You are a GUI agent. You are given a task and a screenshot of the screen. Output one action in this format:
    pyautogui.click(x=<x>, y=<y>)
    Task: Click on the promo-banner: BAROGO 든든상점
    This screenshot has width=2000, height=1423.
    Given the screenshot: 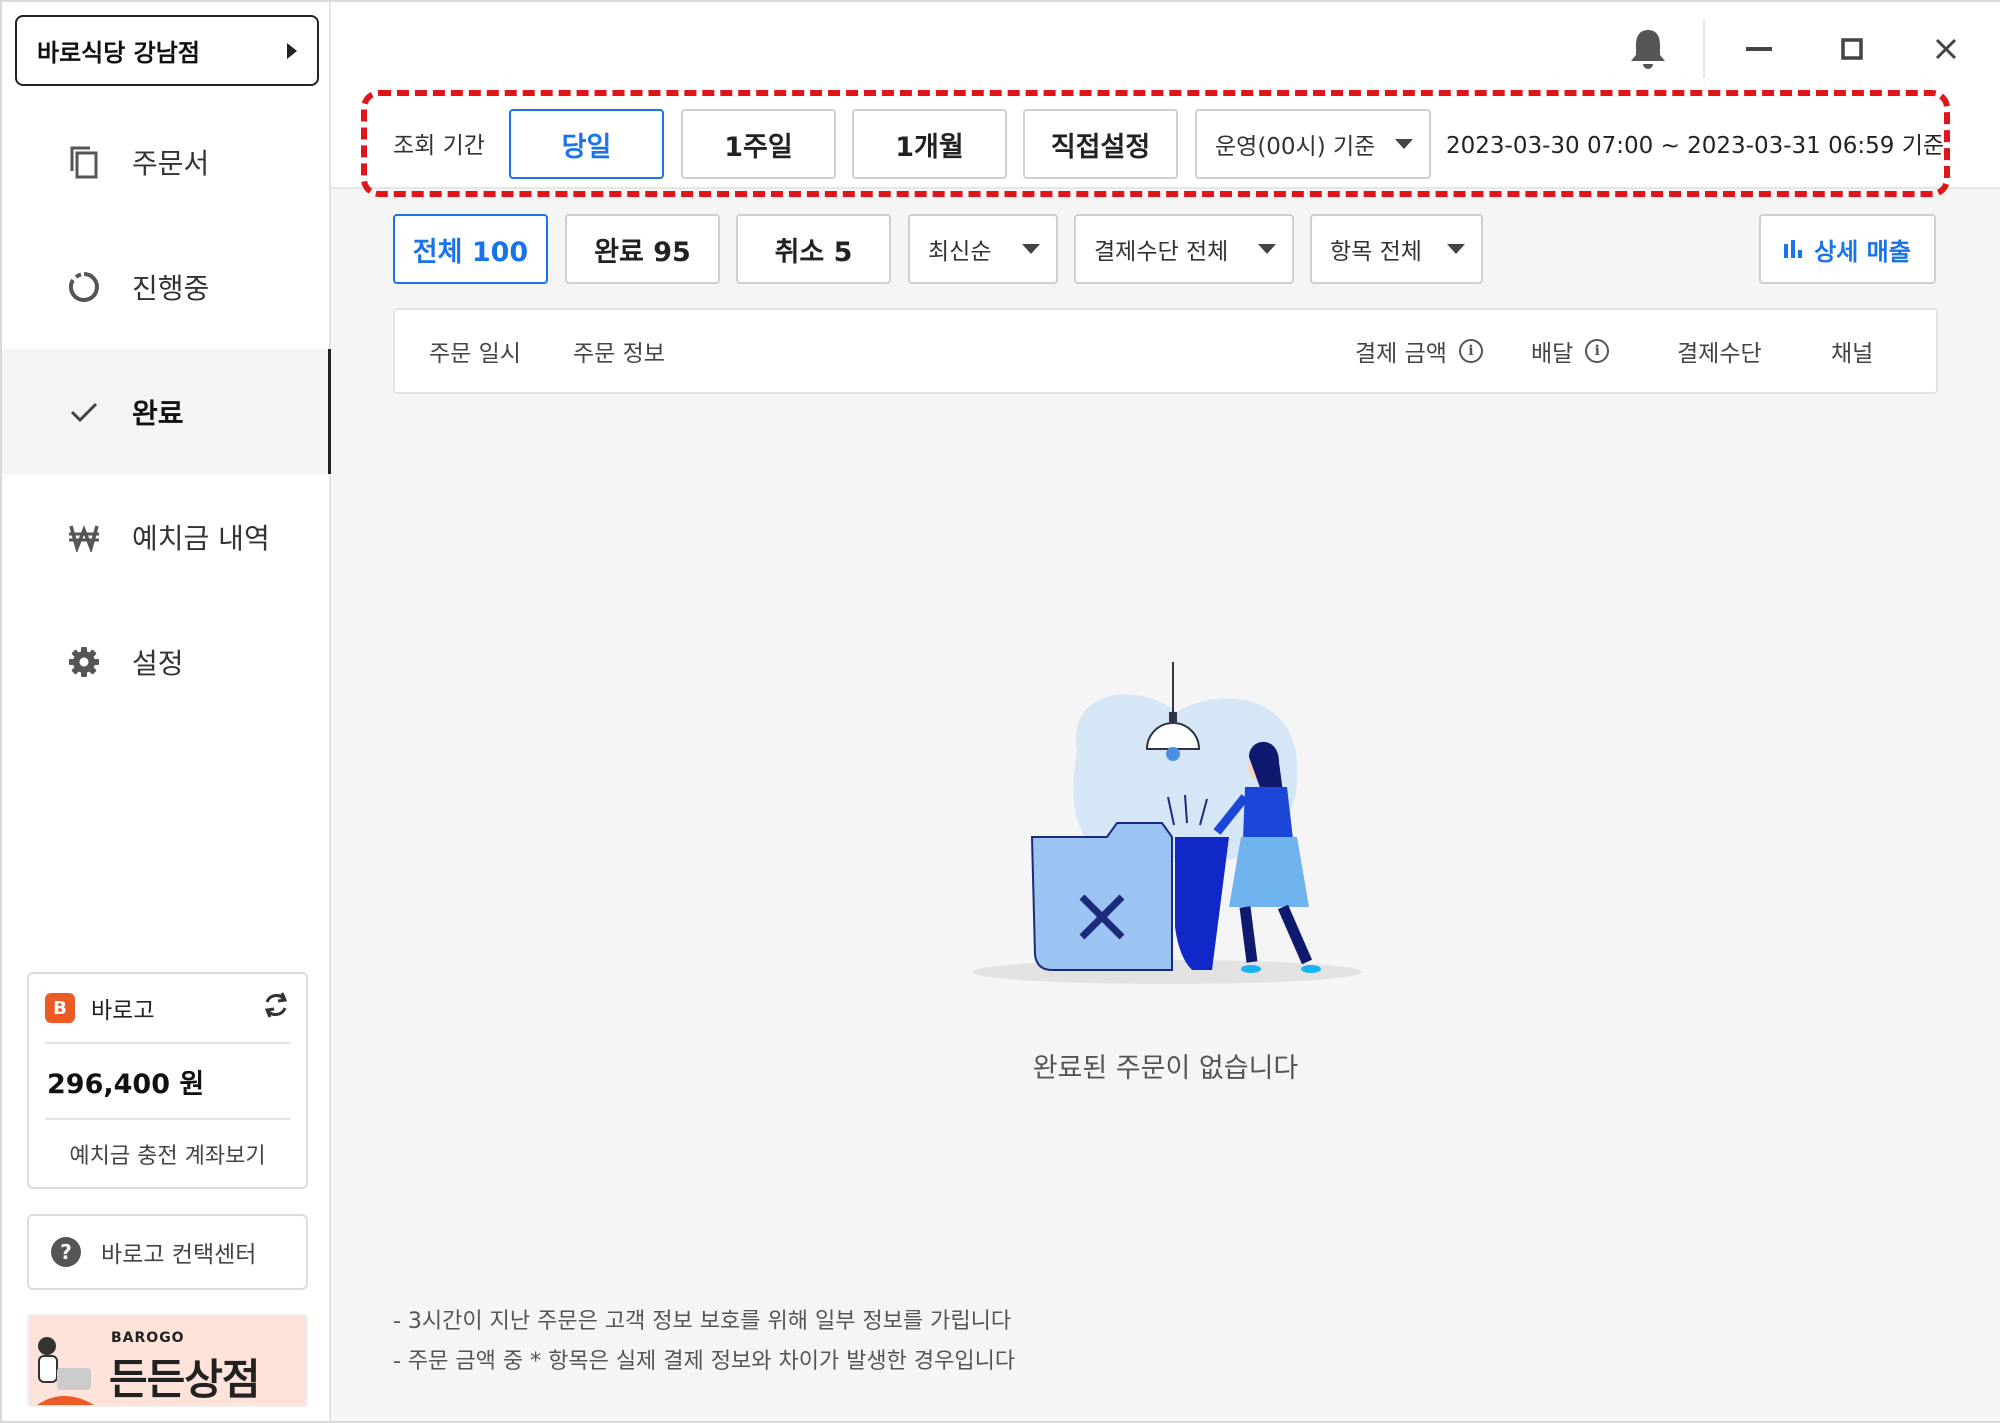 What is the action you would take?
    pyautogui.click(x=167, y=1360)
    